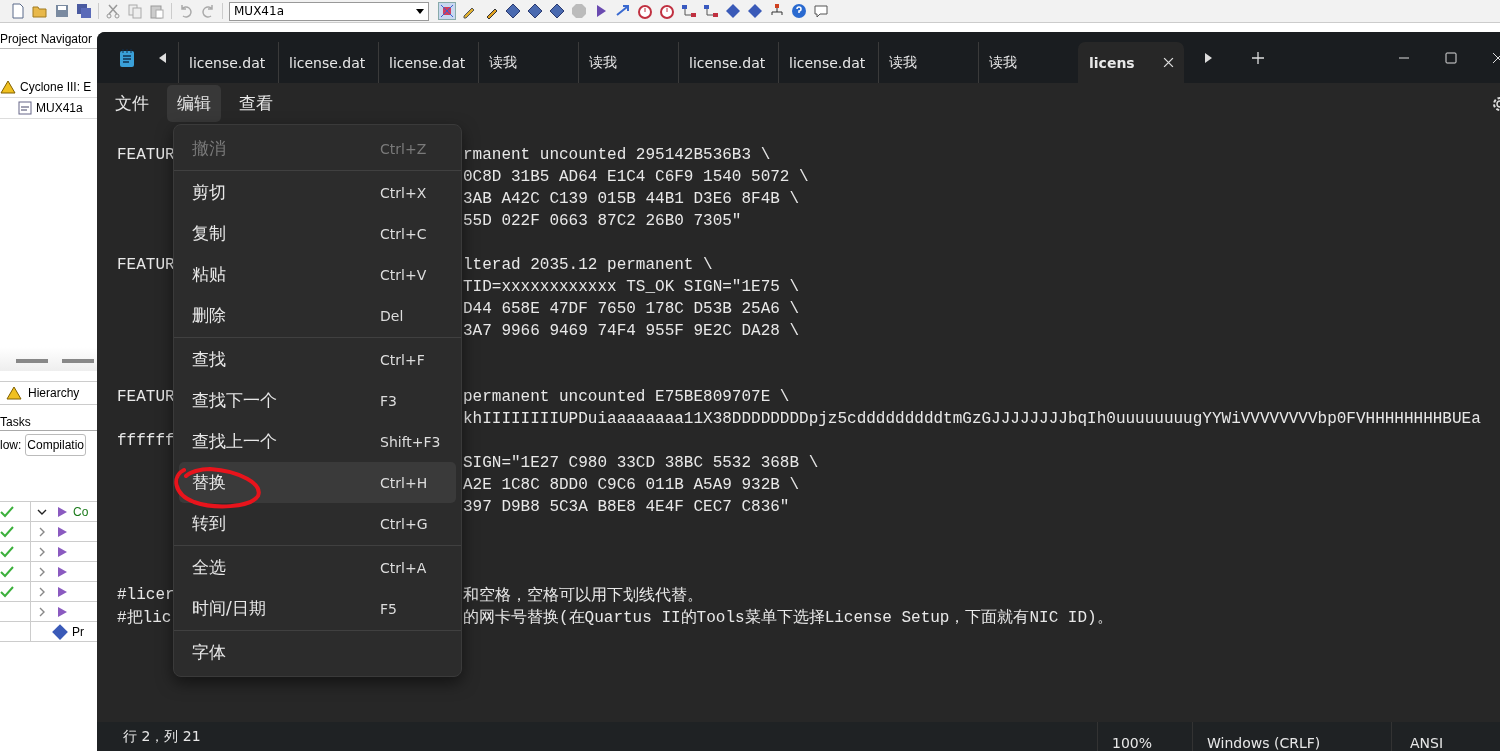  Describe the element at coordinates (1264, 742) in the screenshot. I see `line-ending: Windows (CRLF)` at that location.